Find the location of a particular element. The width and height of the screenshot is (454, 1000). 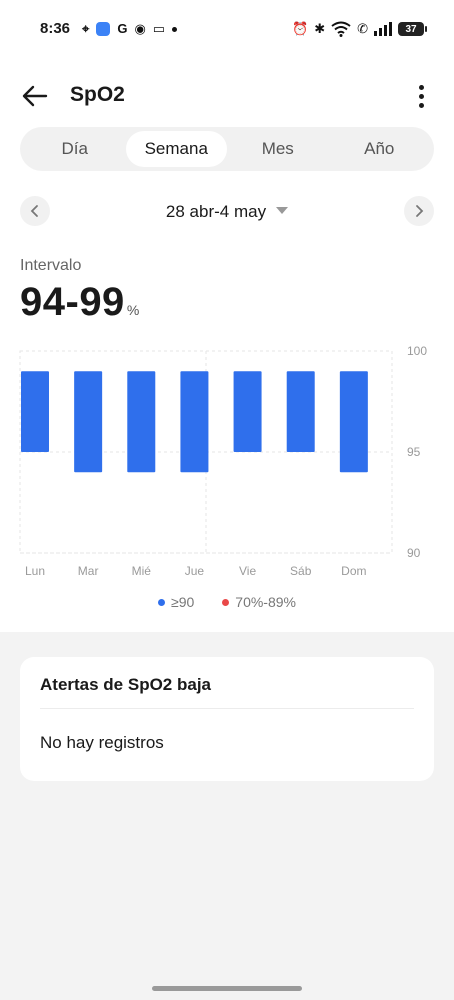

battery-level: 37 is located at coordinates (411, 29).